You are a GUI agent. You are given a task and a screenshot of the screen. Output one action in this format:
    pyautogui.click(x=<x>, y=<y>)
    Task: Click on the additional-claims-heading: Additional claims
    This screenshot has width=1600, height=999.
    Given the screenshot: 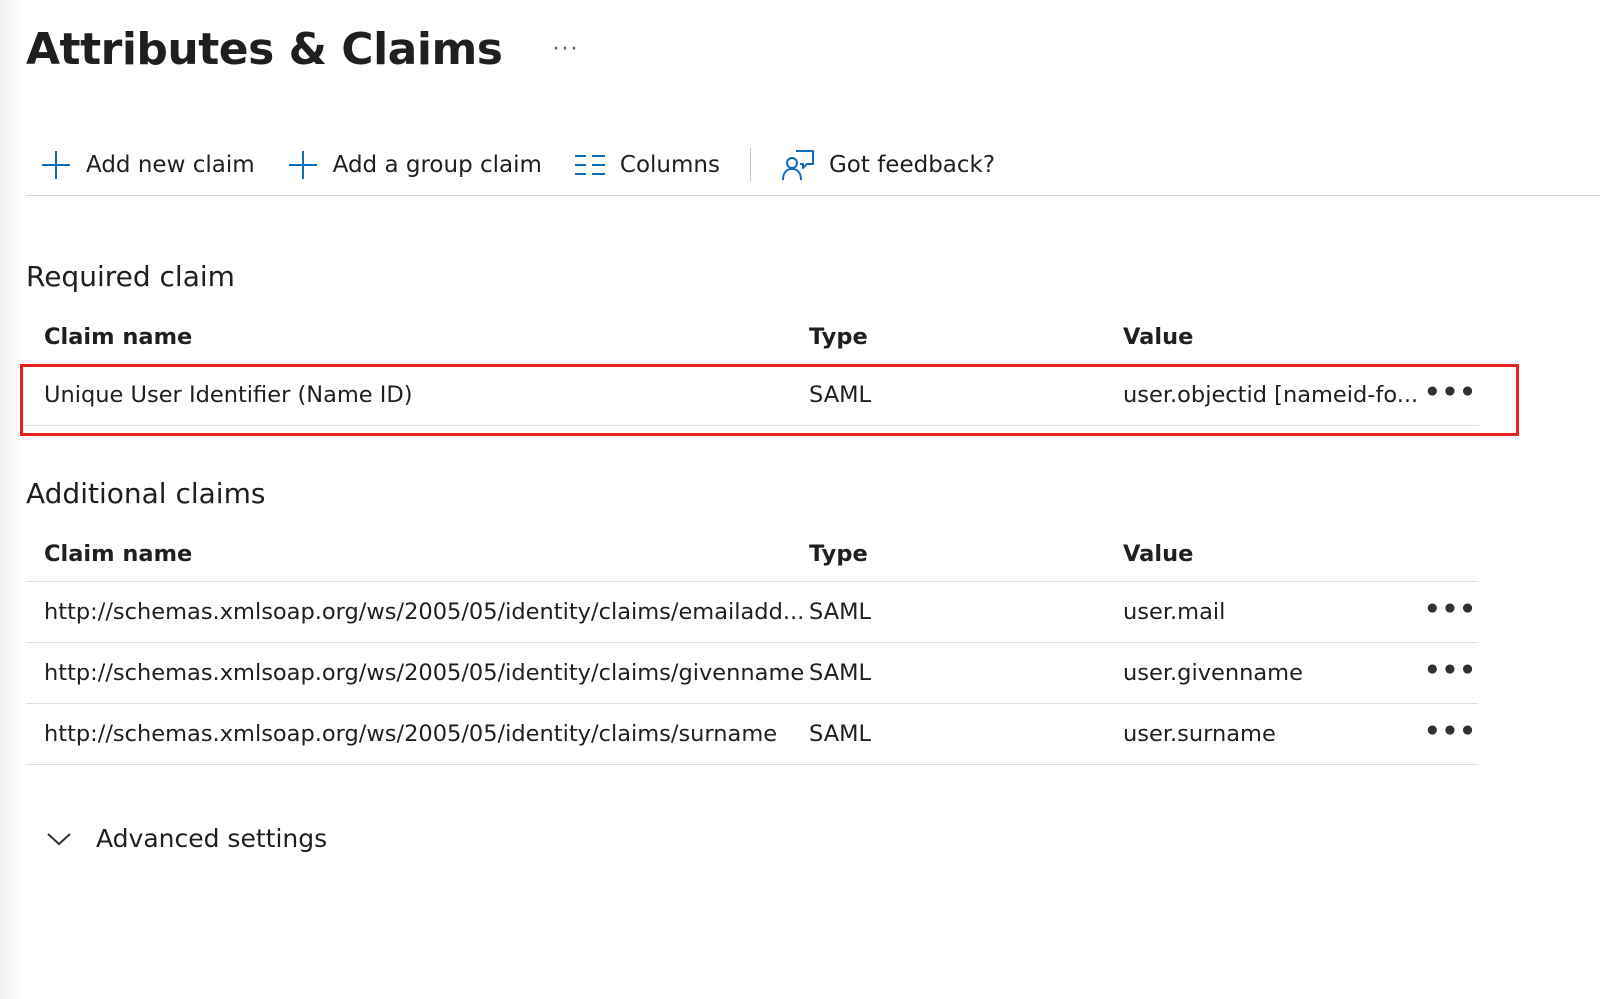 What is the action you would take?
    pyautogui.click(x=146, y=493)
    